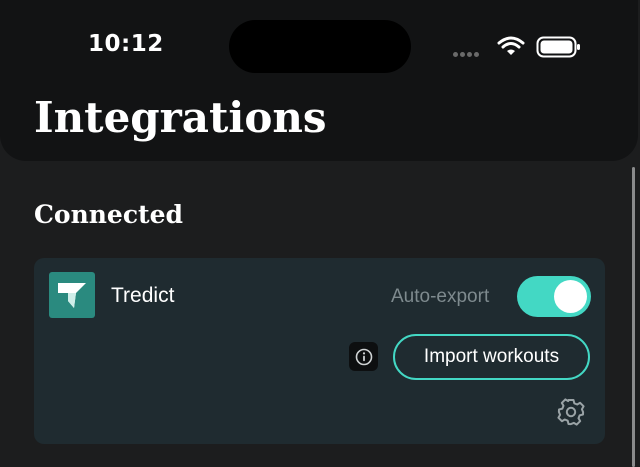 The width and height of the screenshot is (640, 467). Describe the element at coordinates (633, 317) in the screenshot. I see `scrollbar` at that location.